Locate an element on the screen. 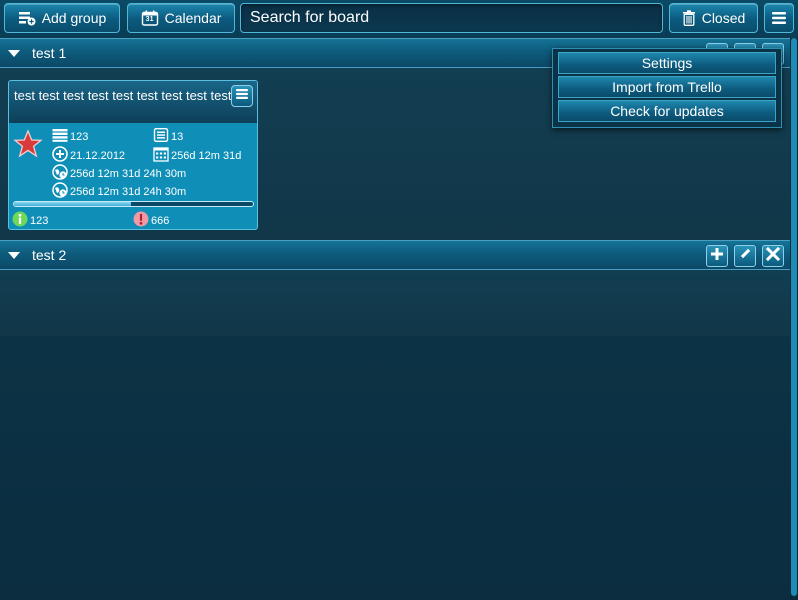 The width and height of the screenshot is (798, 600). menu-item-settings: Settings is located at coordinates (667, 63).